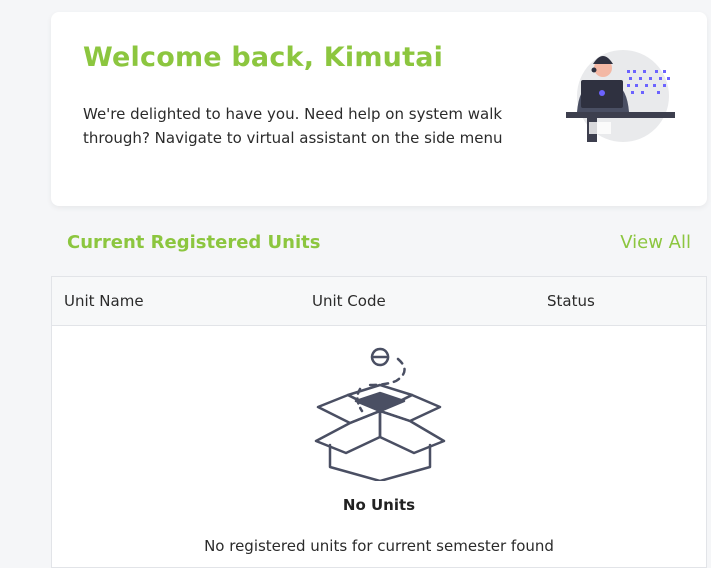 The width and height of the screenshot is (711, 568). Describe the element at coordinates (104, 301) in the screenshot. I see `column-unit-name: Unit Name` at that location.